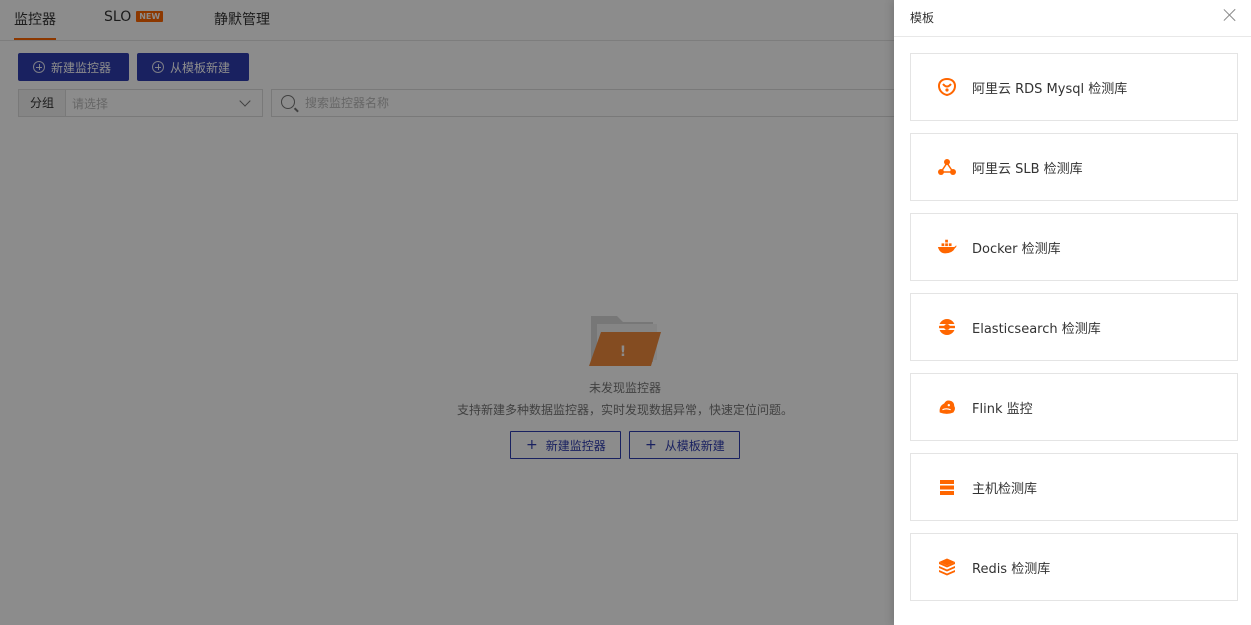 The height and width of the screenshot is (625, 1251). What do you see at coordinates (1016, 249) in the screenshot?
I see `template-label: Docker 检测库` at bounding box center [1016, 249].